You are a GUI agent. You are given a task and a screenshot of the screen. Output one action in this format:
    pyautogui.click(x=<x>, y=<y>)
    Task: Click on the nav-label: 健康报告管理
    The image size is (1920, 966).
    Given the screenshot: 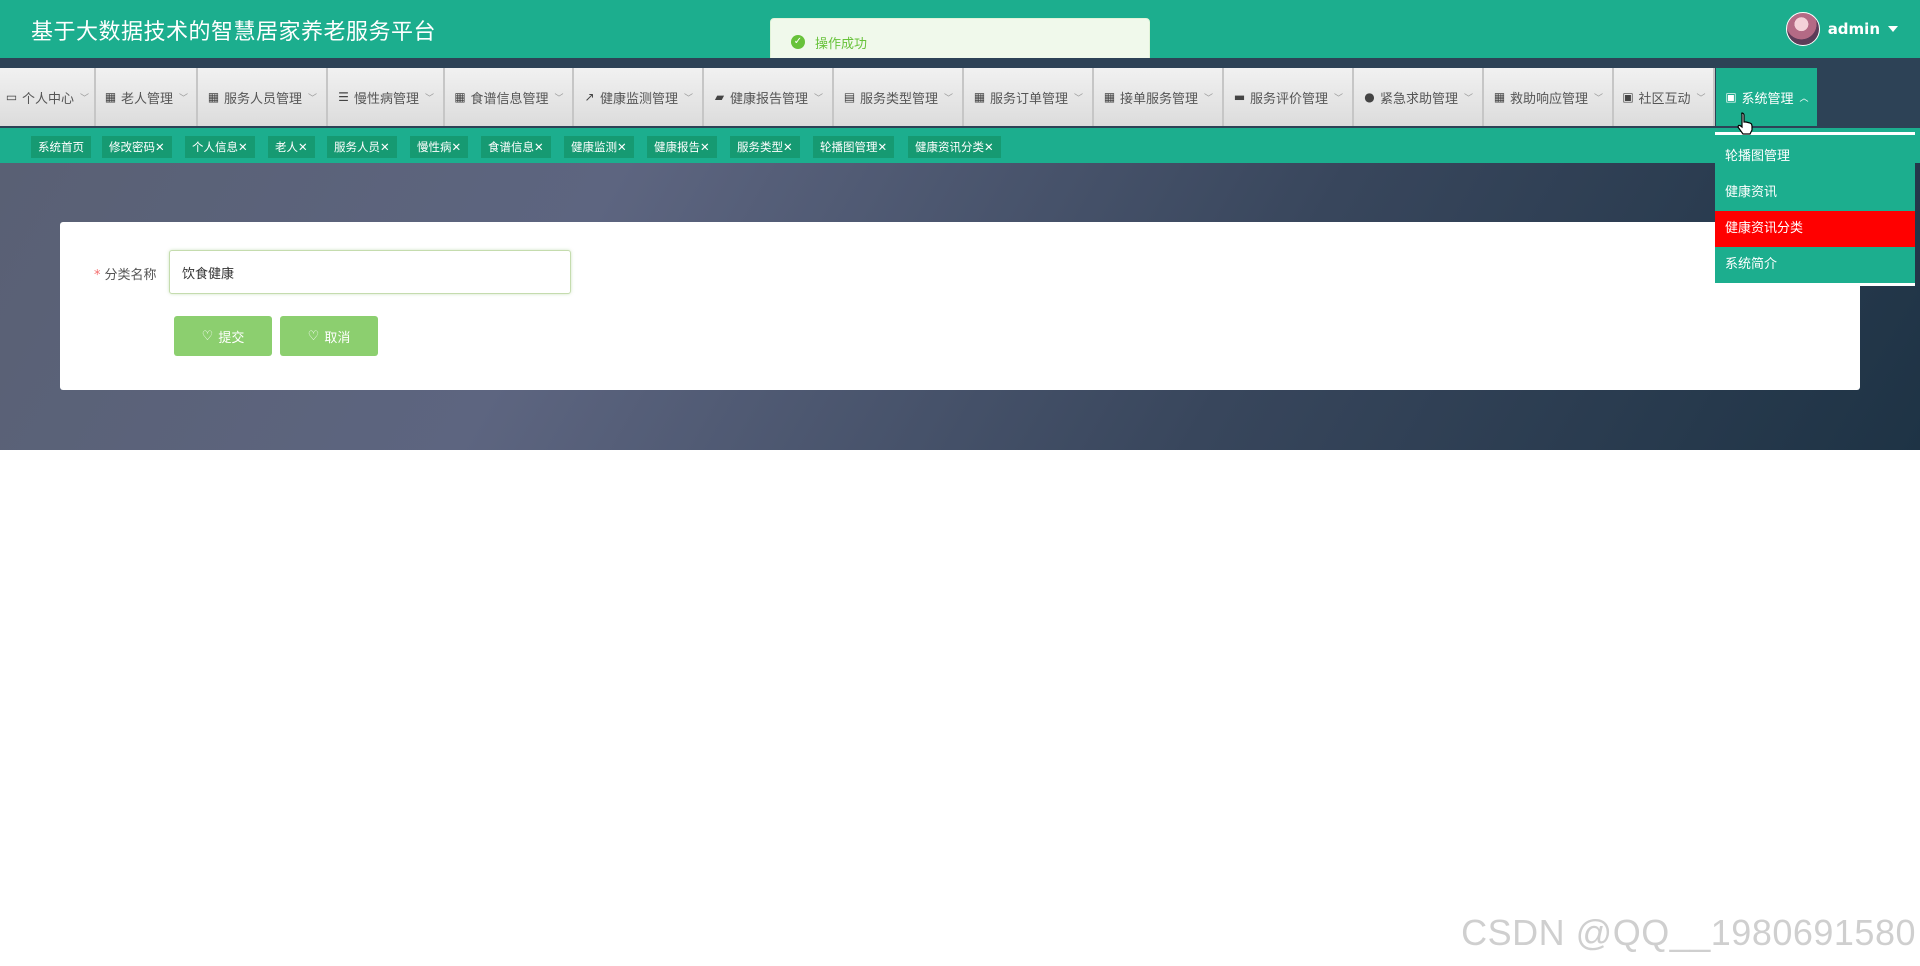 What is the action you would take?
    pyautogui.click(x=768, y=99)
    